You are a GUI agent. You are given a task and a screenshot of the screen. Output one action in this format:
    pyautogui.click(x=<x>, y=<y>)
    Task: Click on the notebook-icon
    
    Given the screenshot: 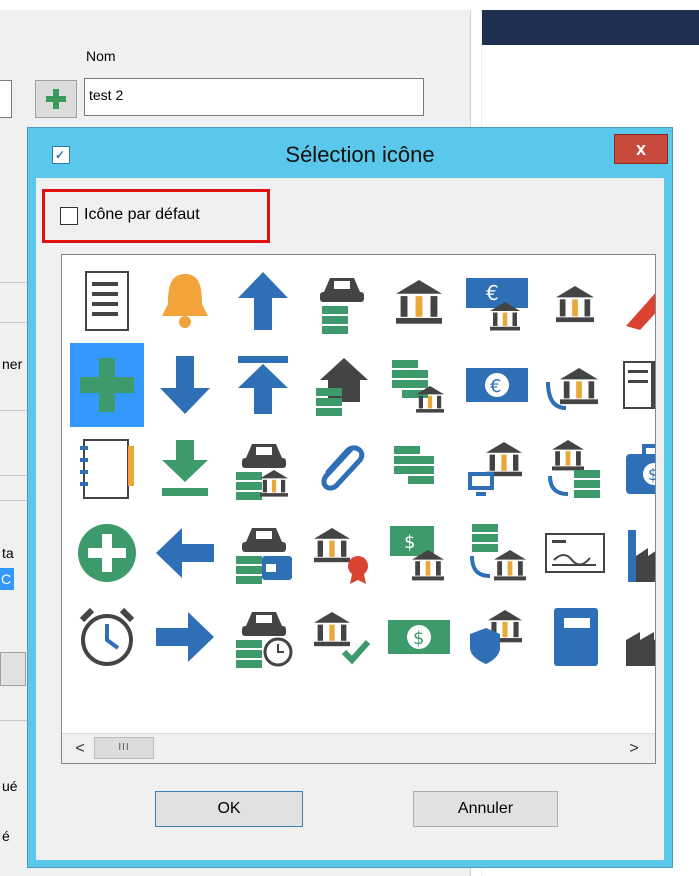 What is the action you would take?
    pyautogui.click(x=107, y=469)
    